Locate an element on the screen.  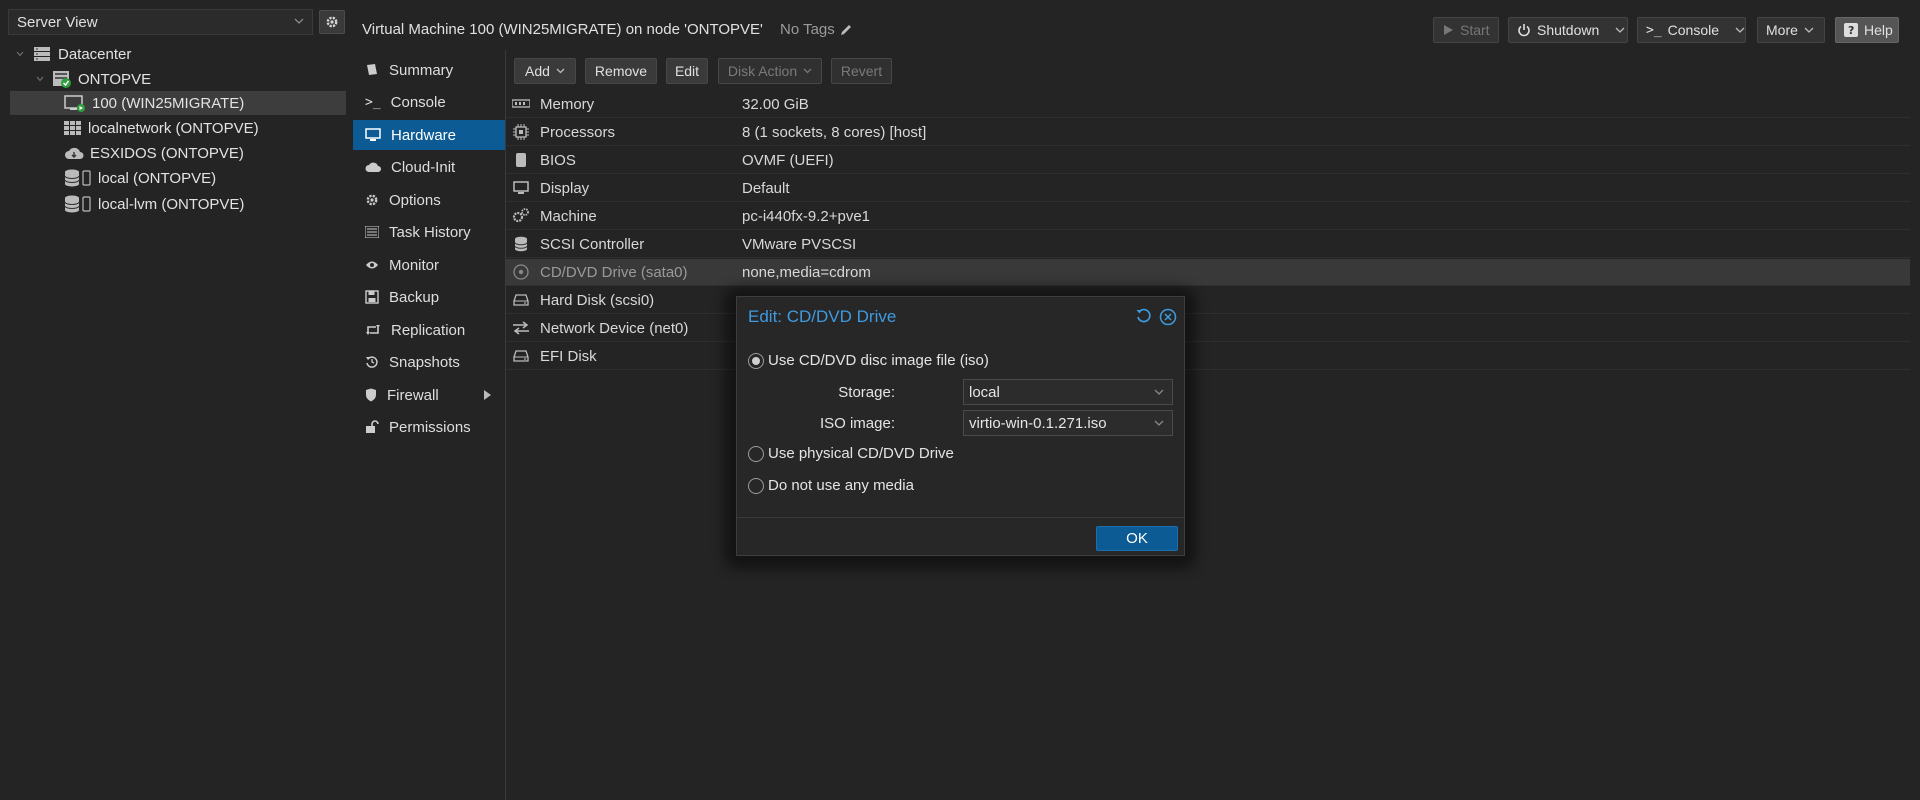
hardware-key: BIOS is located at coordinates (558, 160).